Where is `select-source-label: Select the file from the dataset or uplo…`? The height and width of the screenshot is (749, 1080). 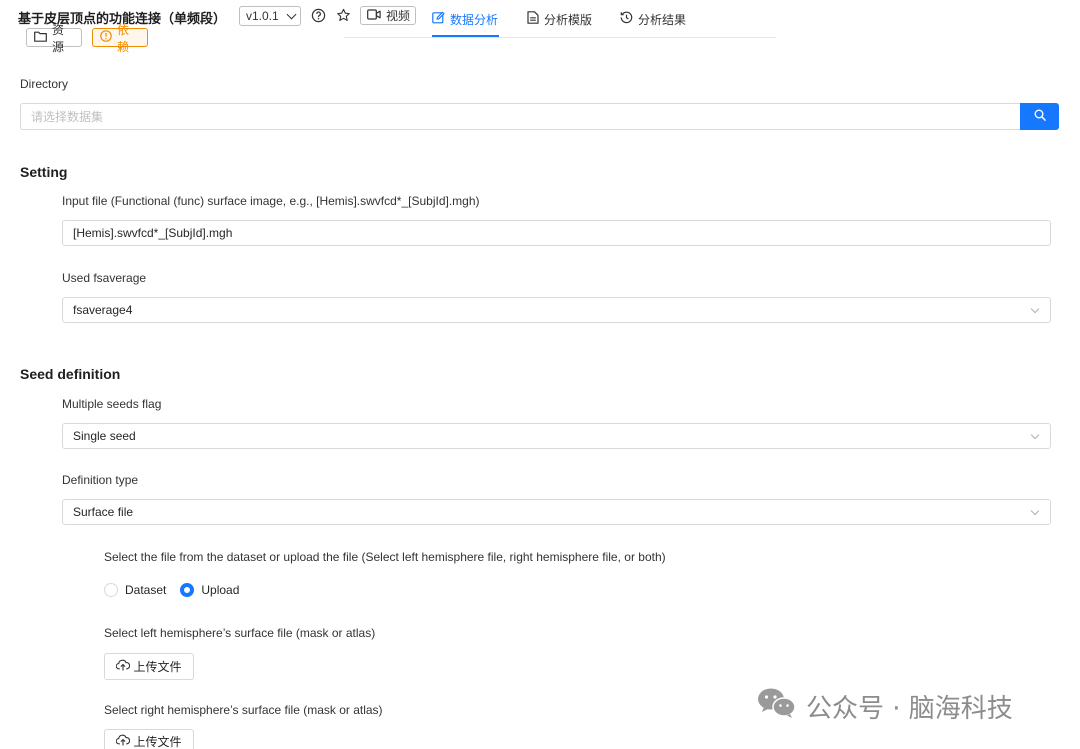
select-source-label: Select the file from the dataset or uplo… is located at coordinates (385, 557).